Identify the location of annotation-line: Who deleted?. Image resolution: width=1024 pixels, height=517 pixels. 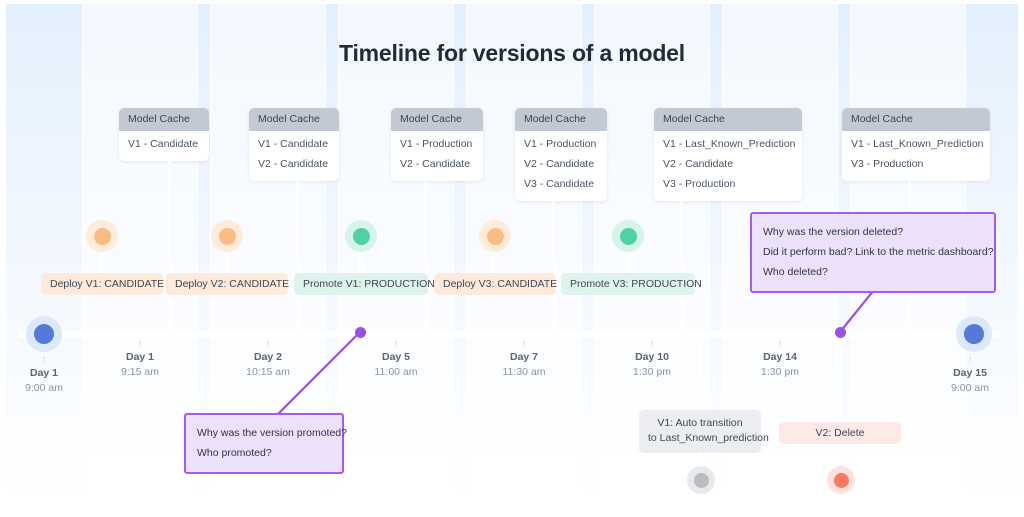
(795, 272).